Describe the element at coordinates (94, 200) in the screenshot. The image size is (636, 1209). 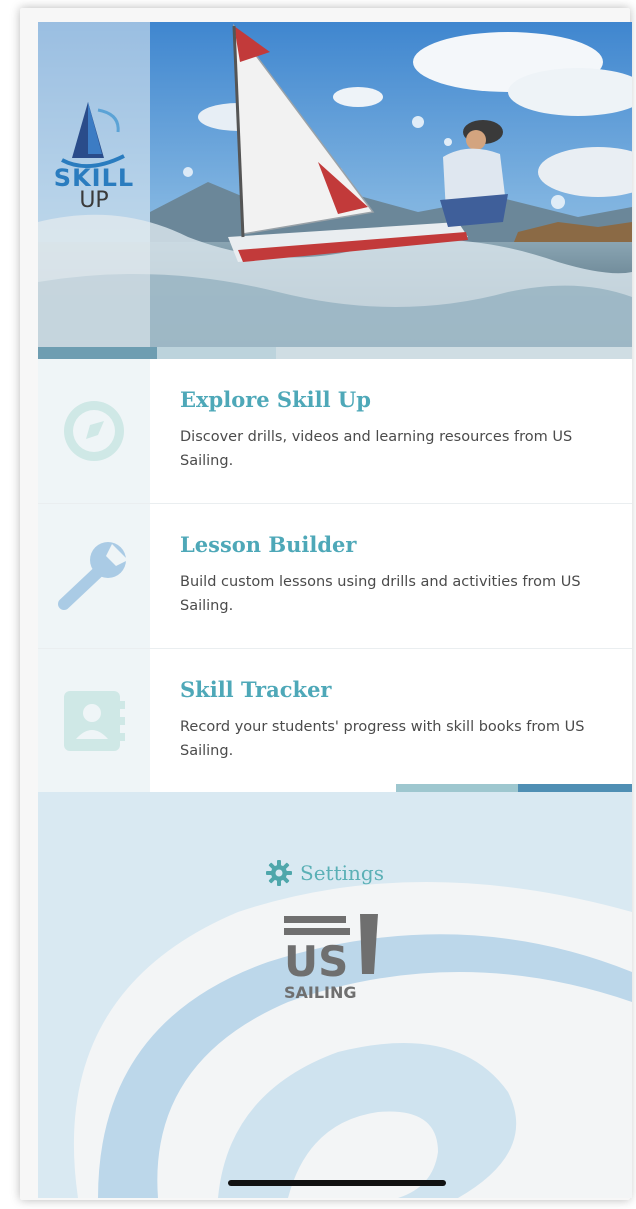
I see `logo-text-up: UP` at that location.